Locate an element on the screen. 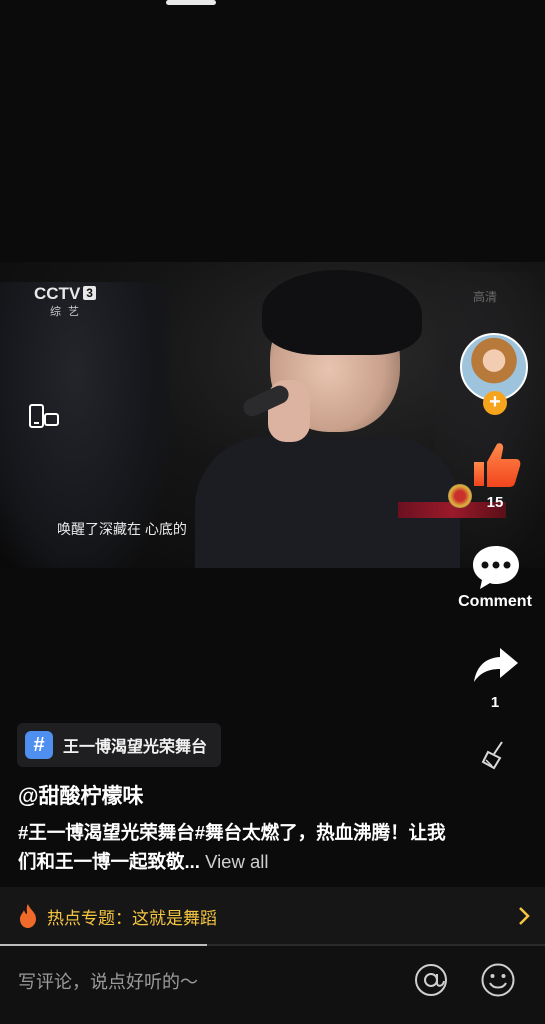 The width and height of the screenshot is (545, 1024). channel-number: 3 is located at coordinates (89, 293).